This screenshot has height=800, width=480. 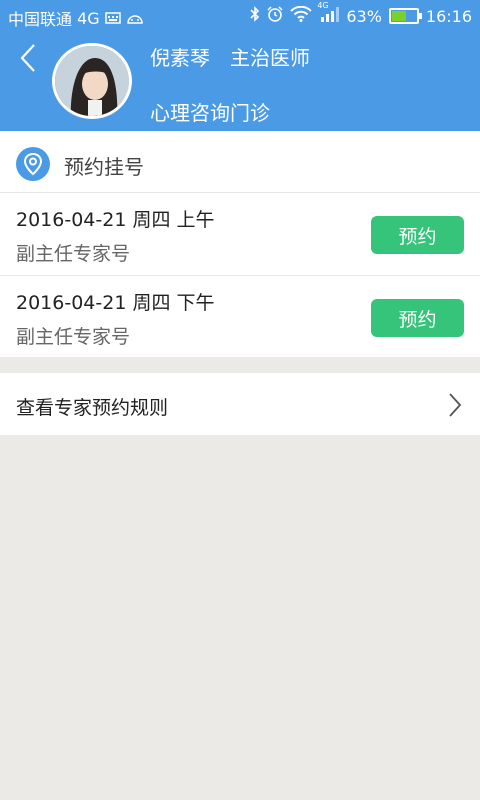 I want to click on location-pin-icon, so click(x=33, y=164).